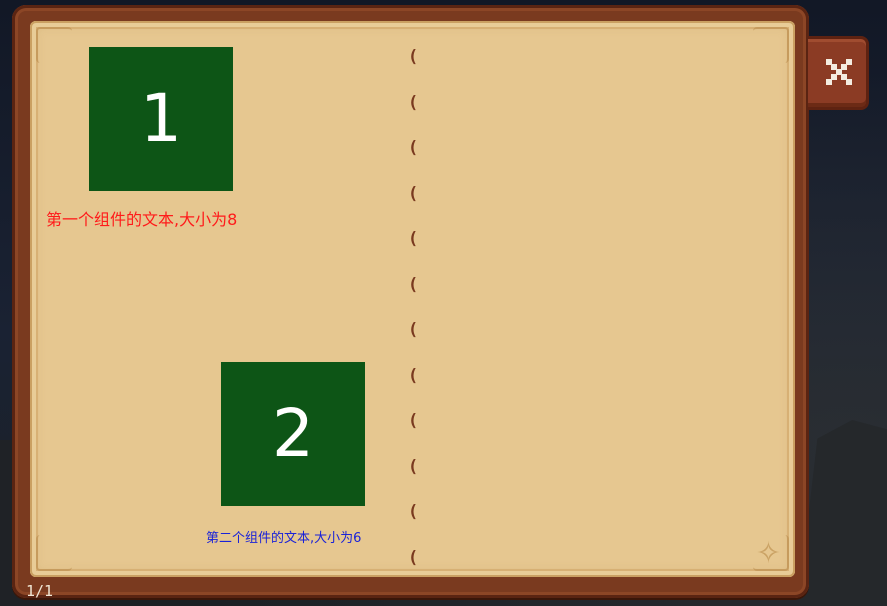 This screenshot has height=606, width=887. What do you see at coordinates (40, 591) in the screenshot?
I see `page-indicator: 1/1` at bounding box center [40, 591].